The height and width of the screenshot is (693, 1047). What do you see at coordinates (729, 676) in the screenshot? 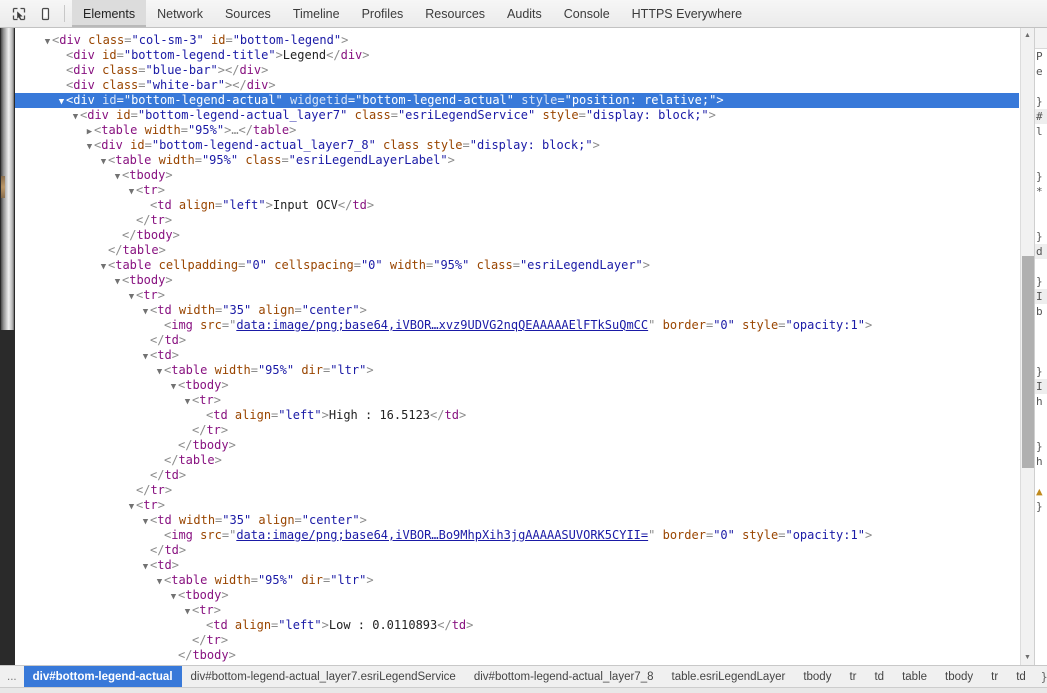
I see `breadcrumb-item: table.esriLegendLayer` at bounding box center [729, 676].